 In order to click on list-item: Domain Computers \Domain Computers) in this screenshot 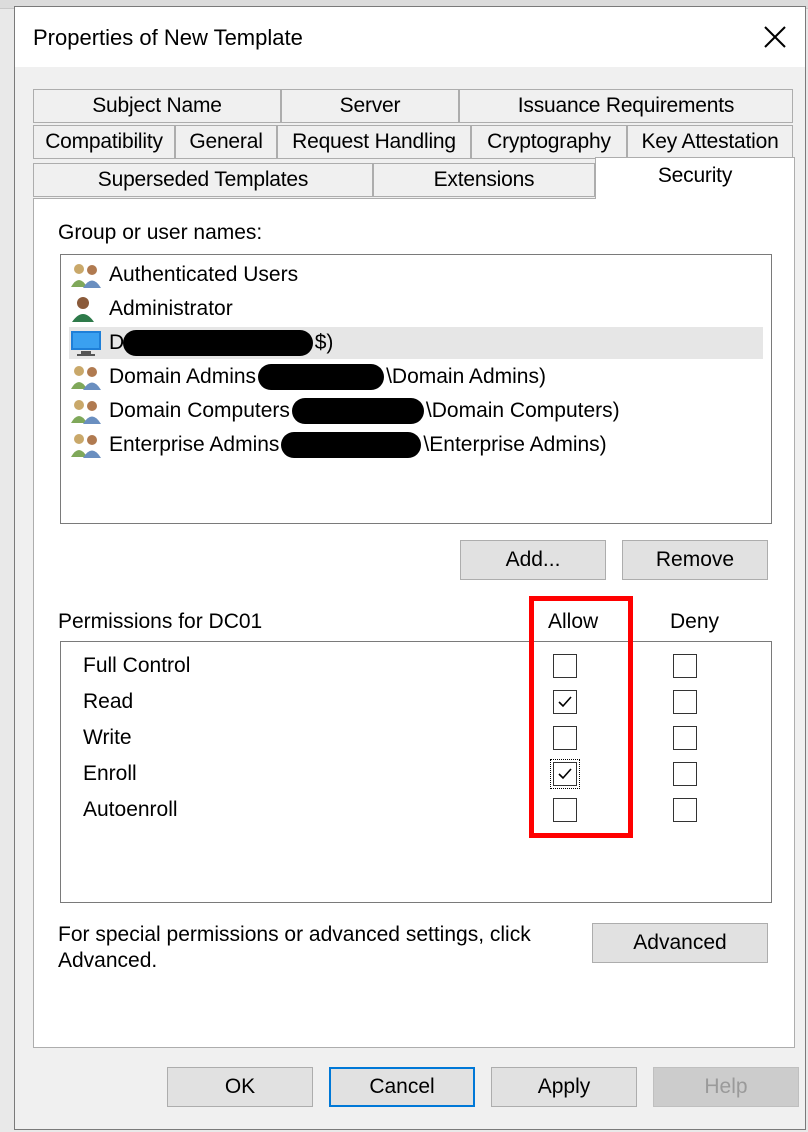, I will do `click(416, 411)`.